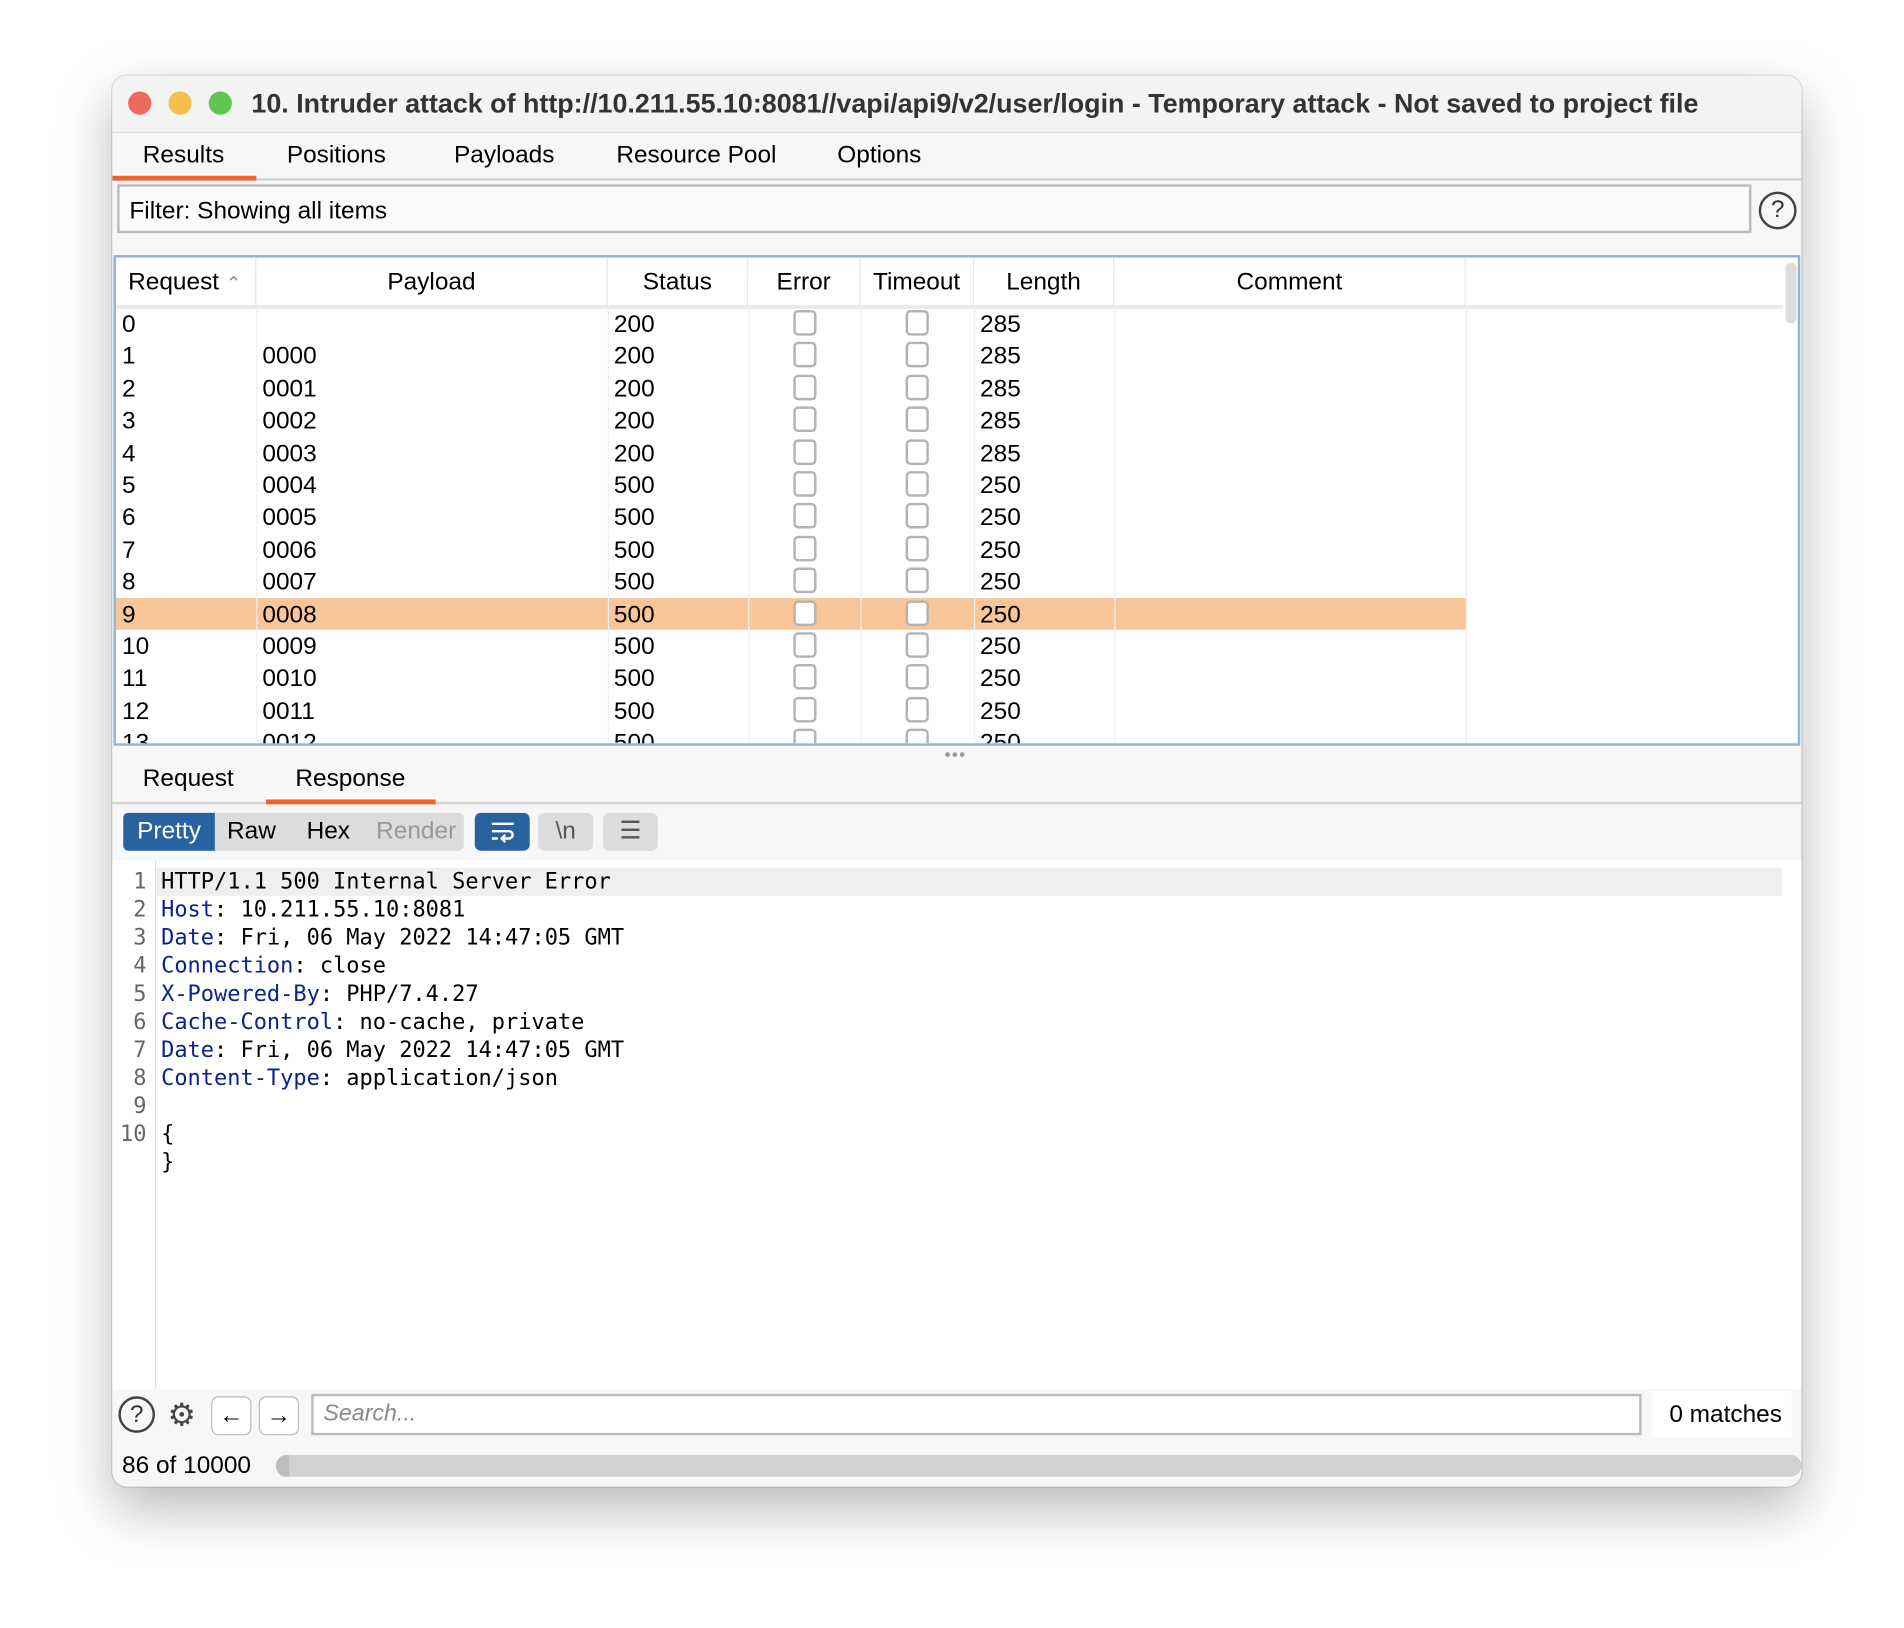  I want to click on tab-options: Options, so click(879, 156).